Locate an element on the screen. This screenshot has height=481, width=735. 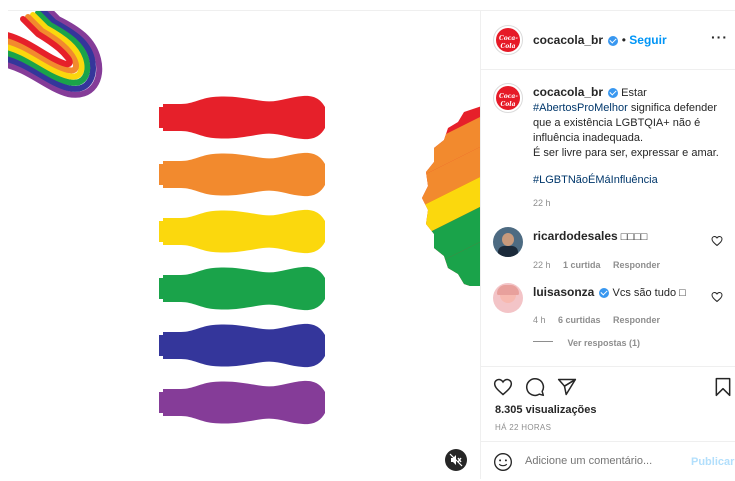
rainbow-bottle-outline is located at coordinates (55, 54).